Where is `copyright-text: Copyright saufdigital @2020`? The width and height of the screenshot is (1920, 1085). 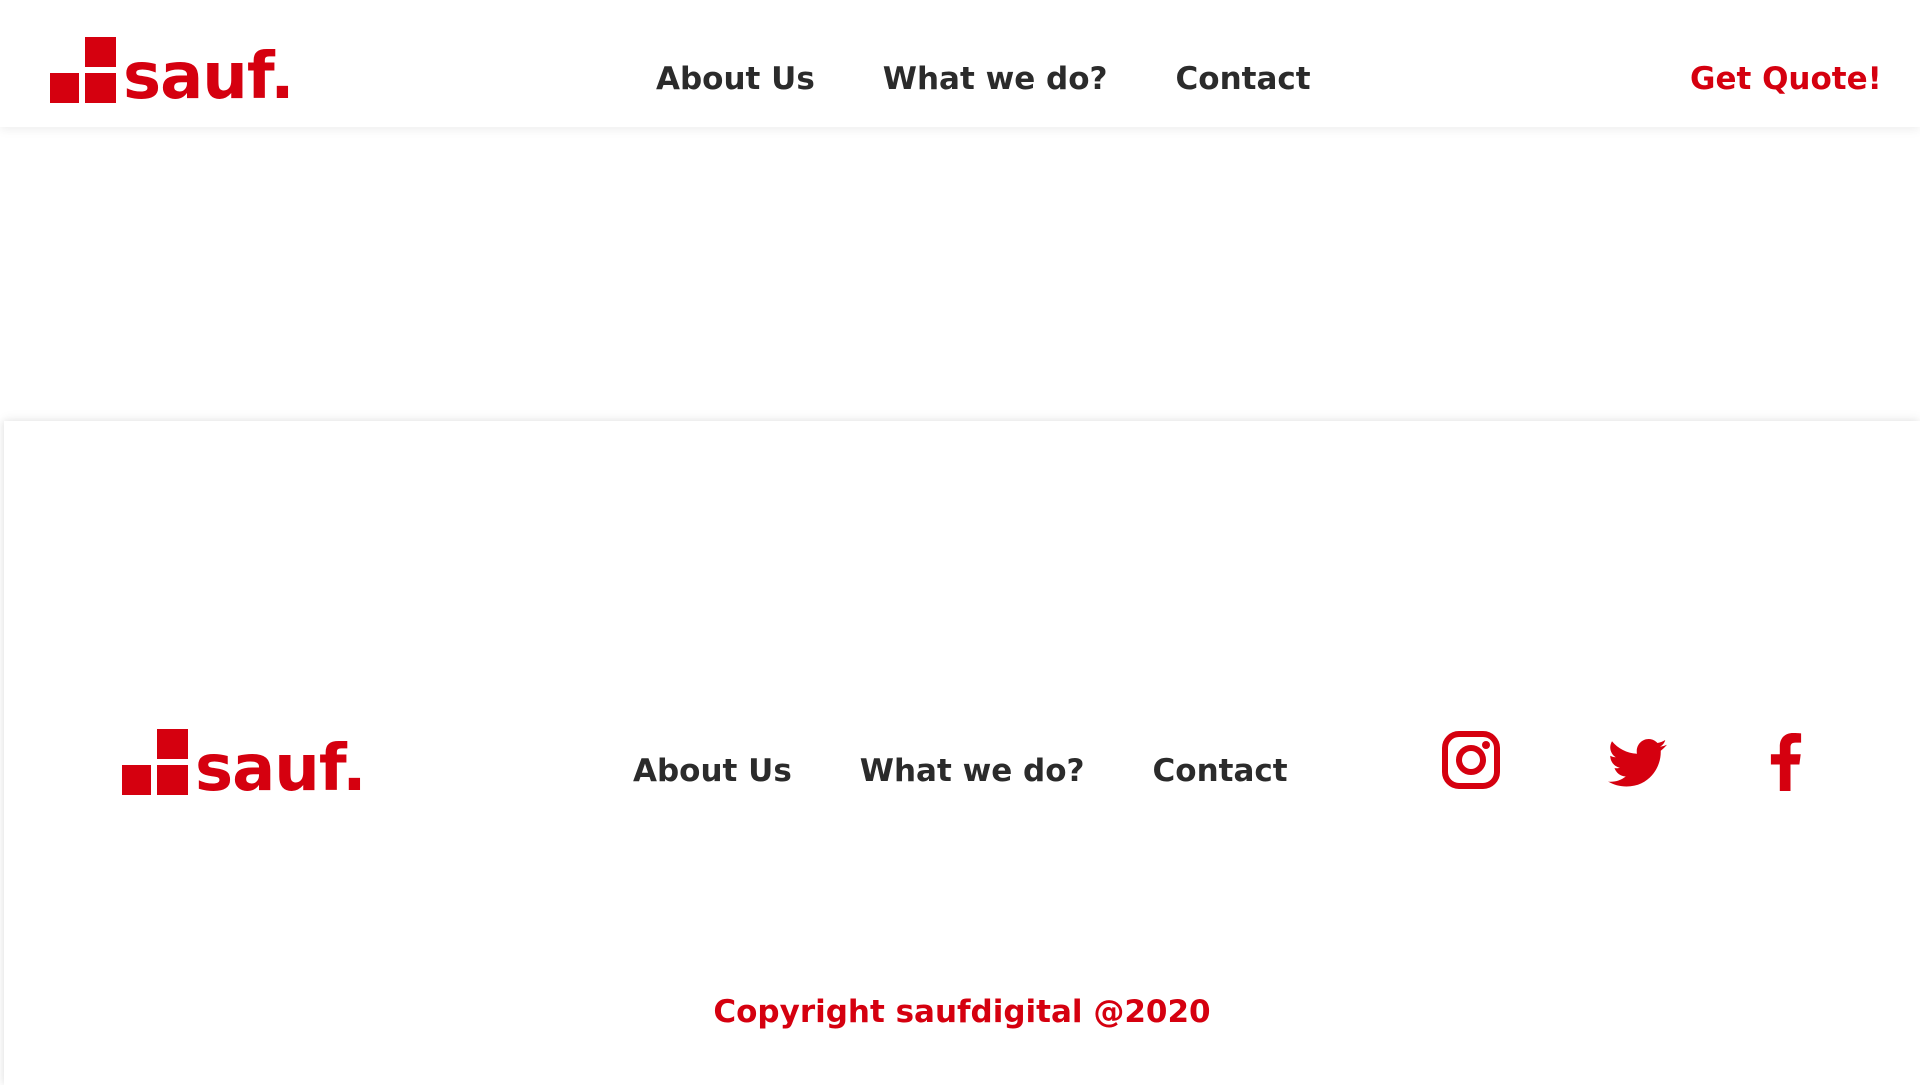
copyright-text: Copyright saufdigital @2020 is located at coordinates (962, 1012).